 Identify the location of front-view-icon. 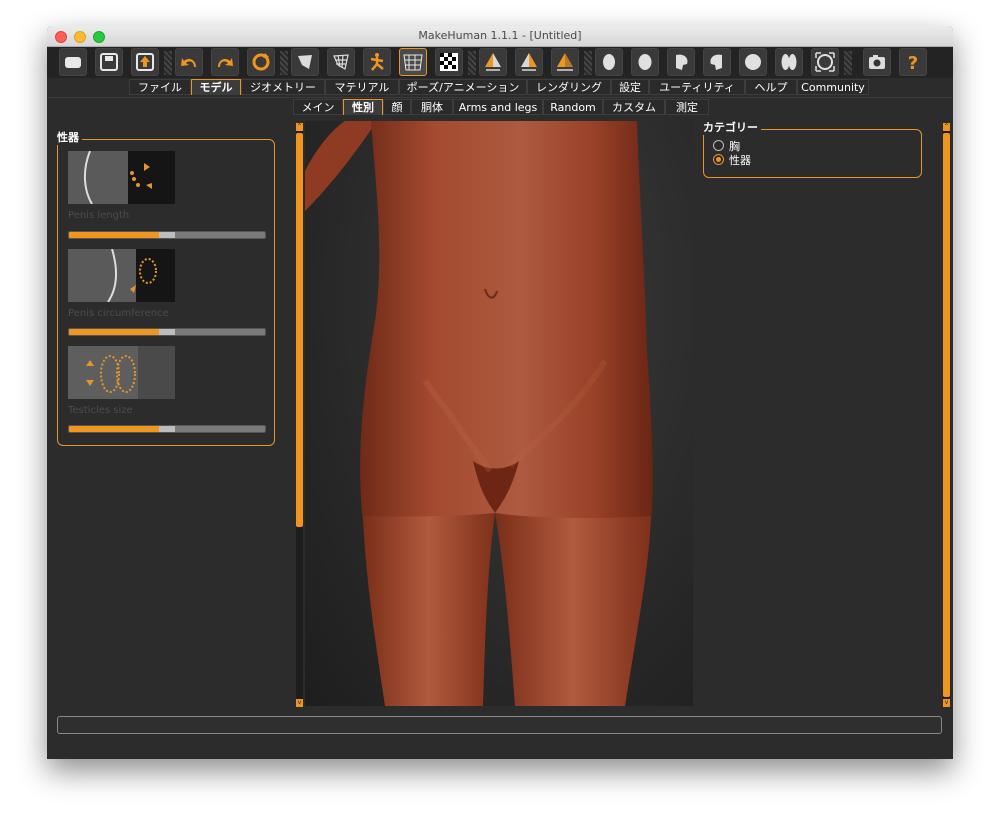
(493, 62).